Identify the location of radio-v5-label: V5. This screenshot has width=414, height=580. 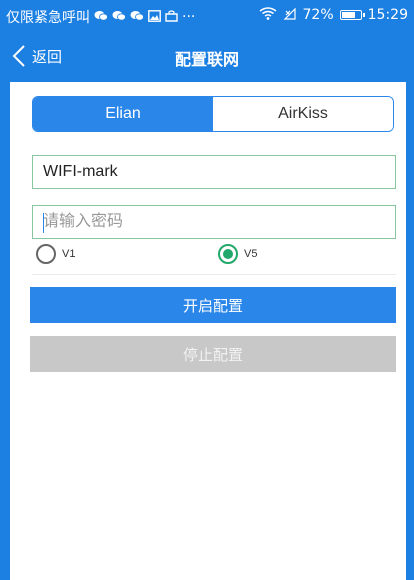
(251, 254).